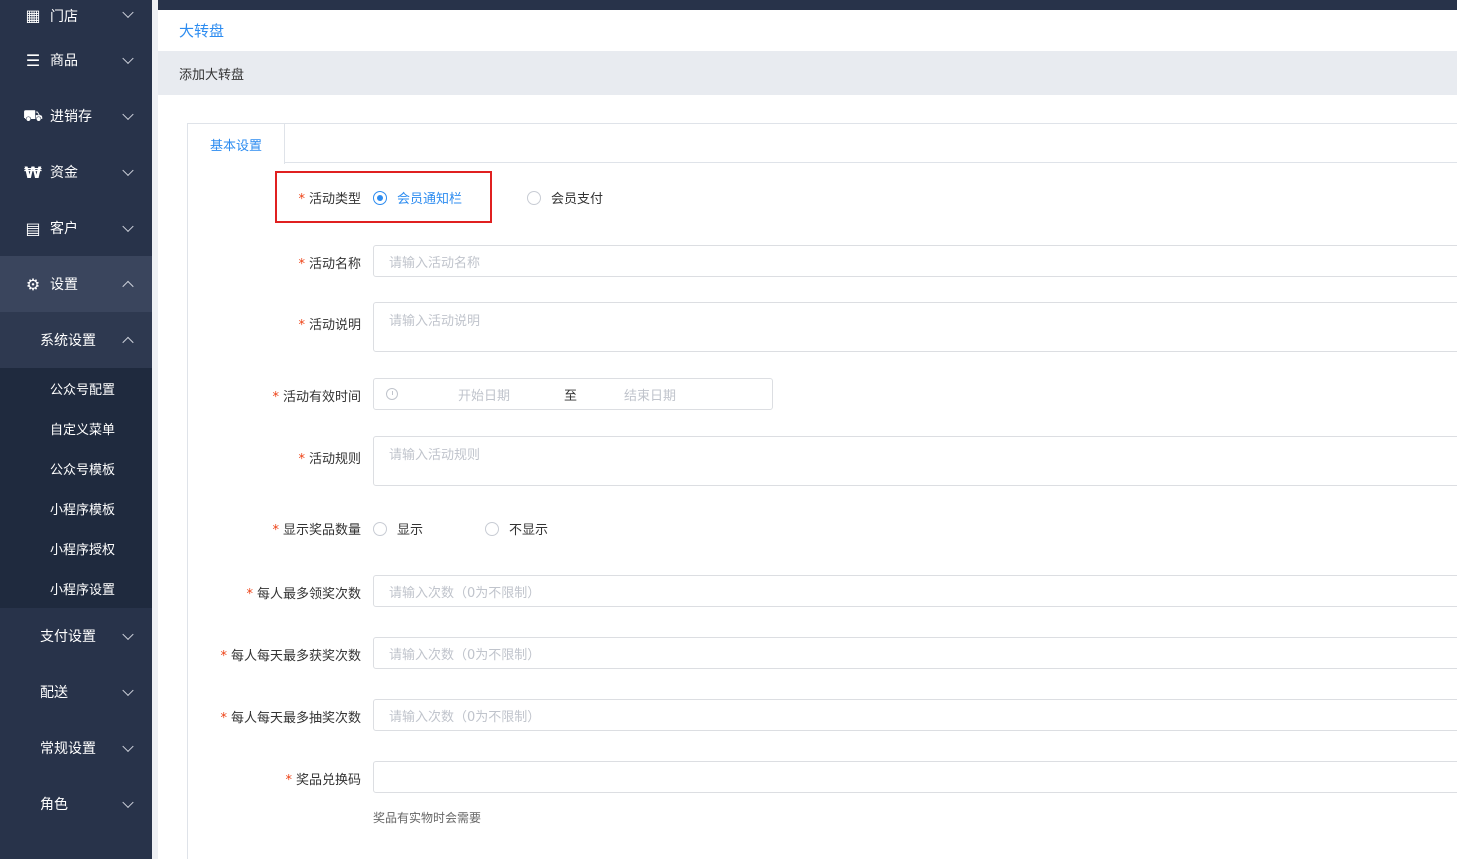 This screenshot has height=859, width=1457. Describe the element at coordinates (202, 31) in the screenshot. I see `page-title: 大转盘` at that location.